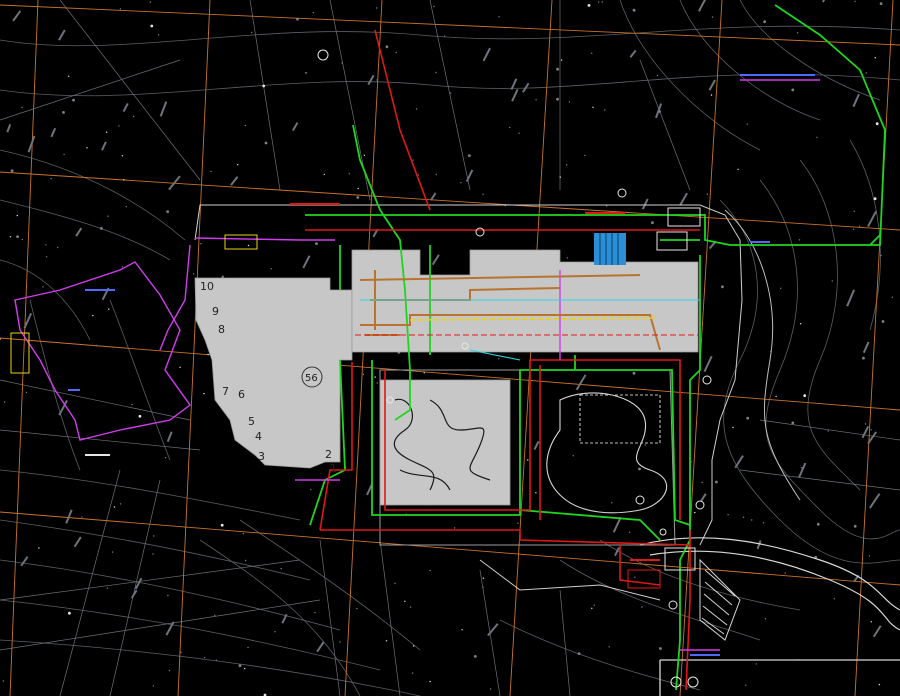  I want to click on floor-label-6: 6, so click(241, 394).